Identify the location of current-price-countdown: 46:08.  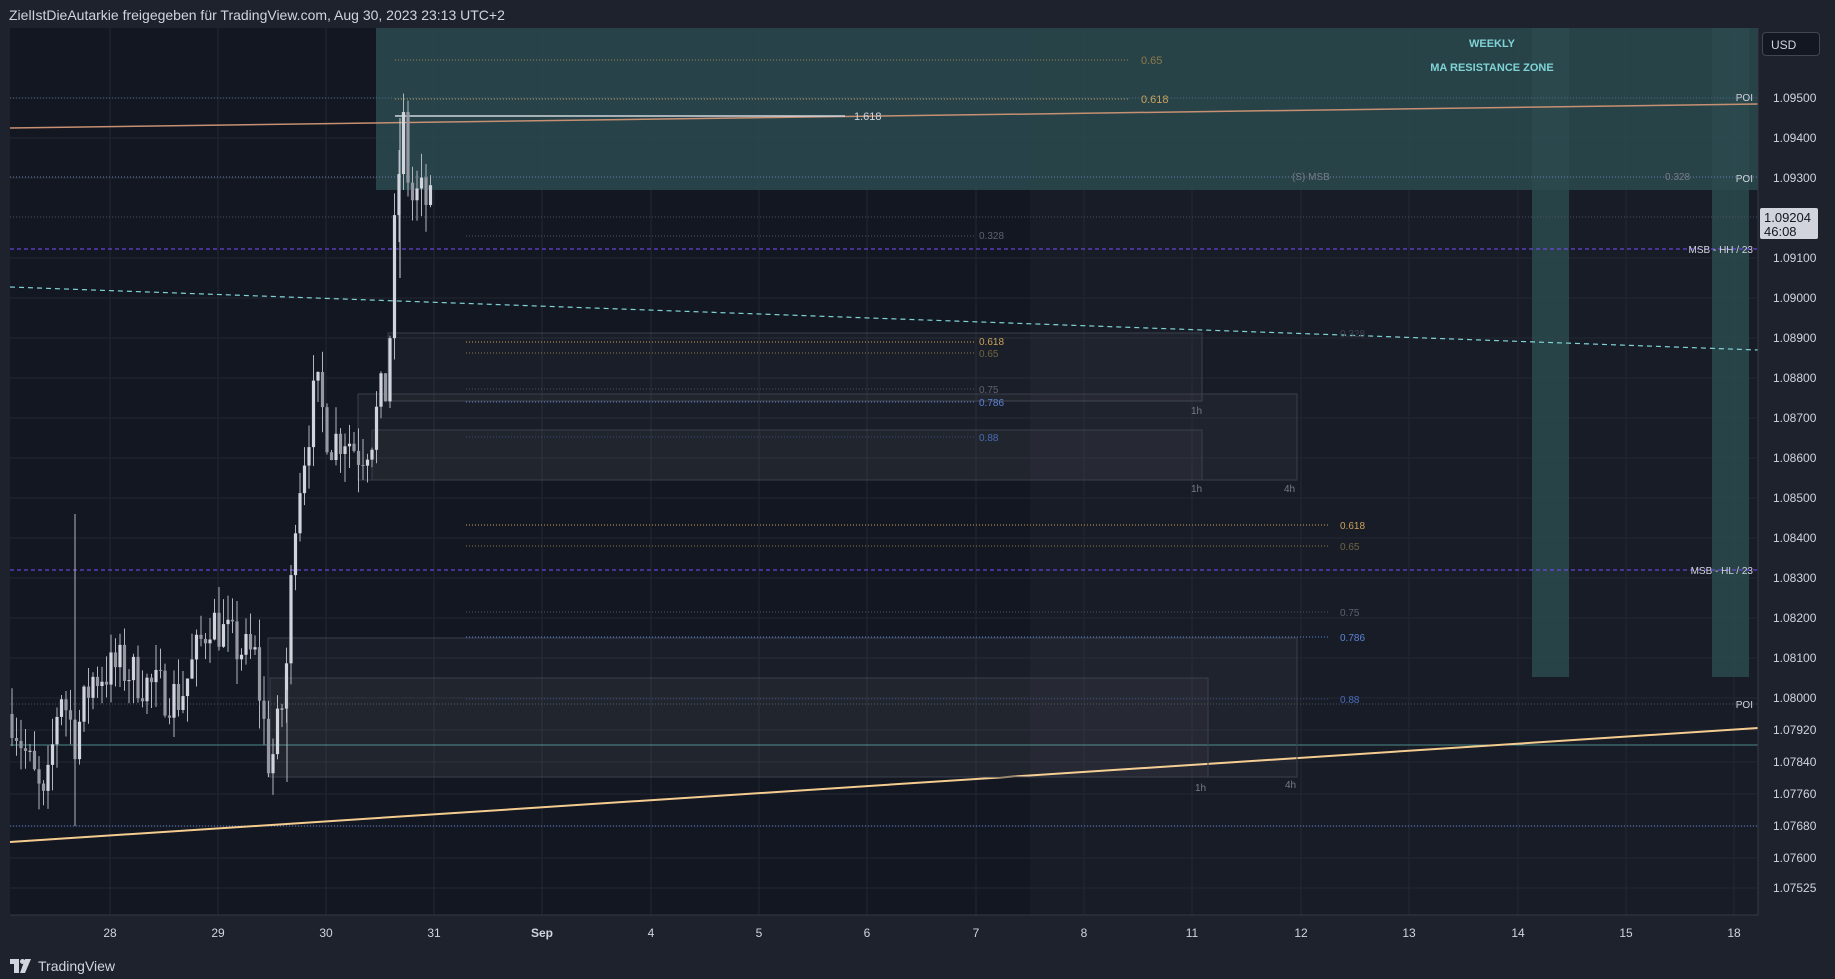
(1780, 231).